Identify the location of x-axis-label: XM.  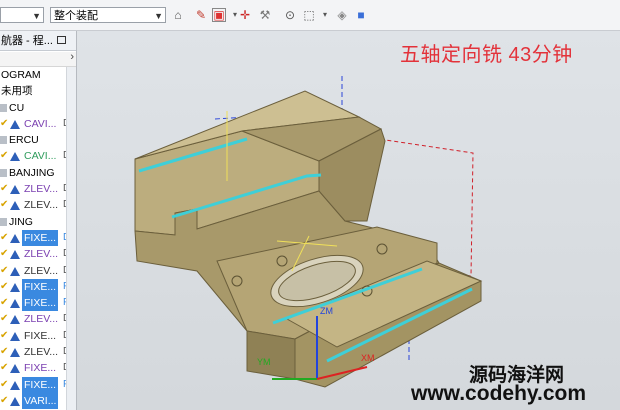
(368, 358).